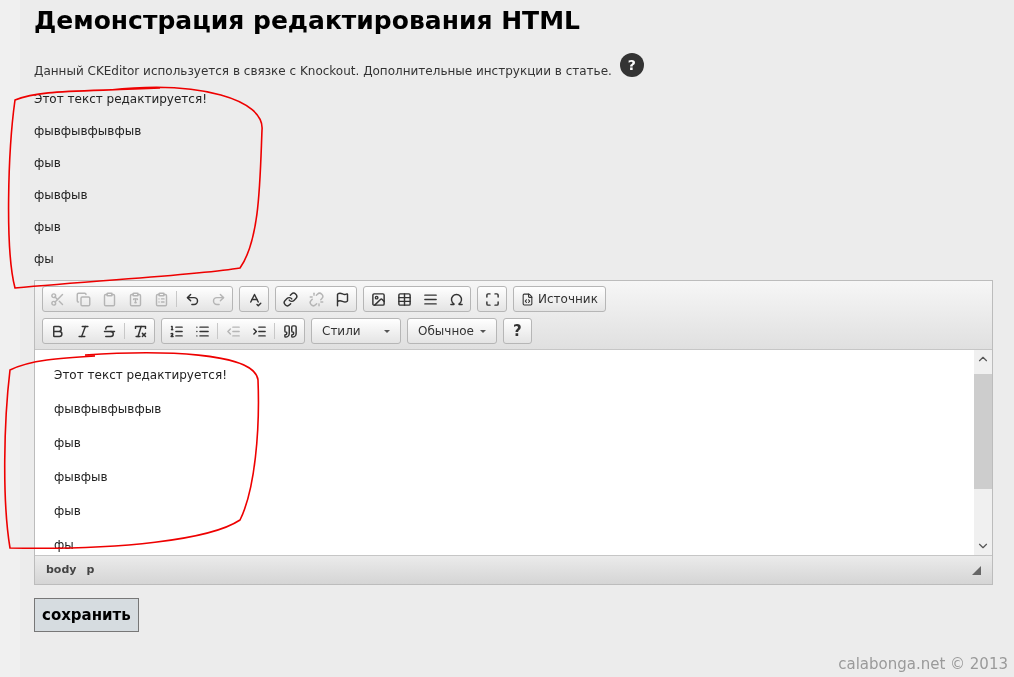 This screenshot has height=677, width=1014. I want to click on format-dropdown: Обычное, so click(452, 331).